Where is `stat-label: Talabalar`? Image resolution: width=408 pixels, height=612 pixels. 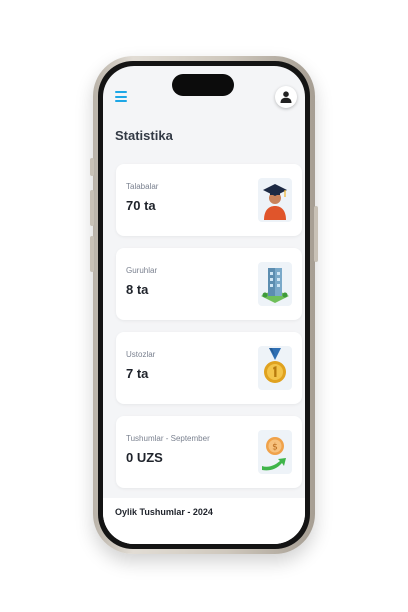 stat-label: Talabalar is located at coordinates (142, 186).